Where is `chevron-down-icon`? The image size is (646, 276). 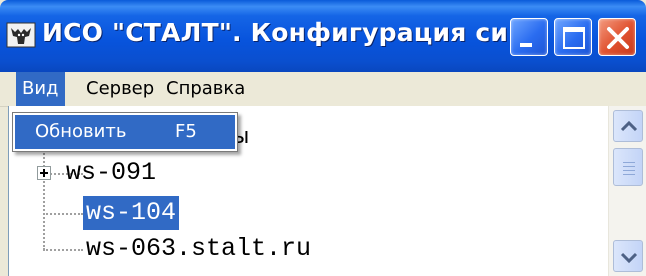 chevron-down-icon is located at coordinates (629, 258).